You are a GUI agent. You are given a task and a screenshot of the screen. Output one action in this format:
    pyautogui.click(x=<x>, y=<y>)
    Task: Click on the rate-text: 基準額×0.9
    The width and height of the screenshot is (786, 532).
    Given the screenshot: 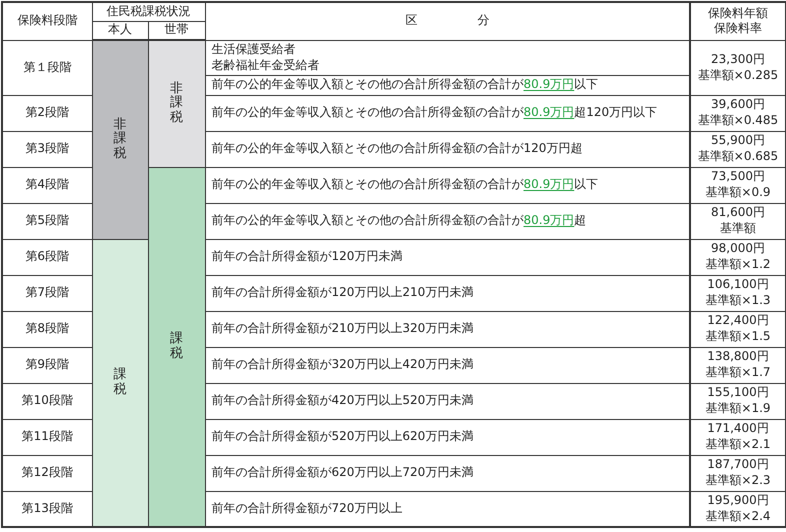 What is the action you would take?
    pyautogui.click(x=738, y=193)
    